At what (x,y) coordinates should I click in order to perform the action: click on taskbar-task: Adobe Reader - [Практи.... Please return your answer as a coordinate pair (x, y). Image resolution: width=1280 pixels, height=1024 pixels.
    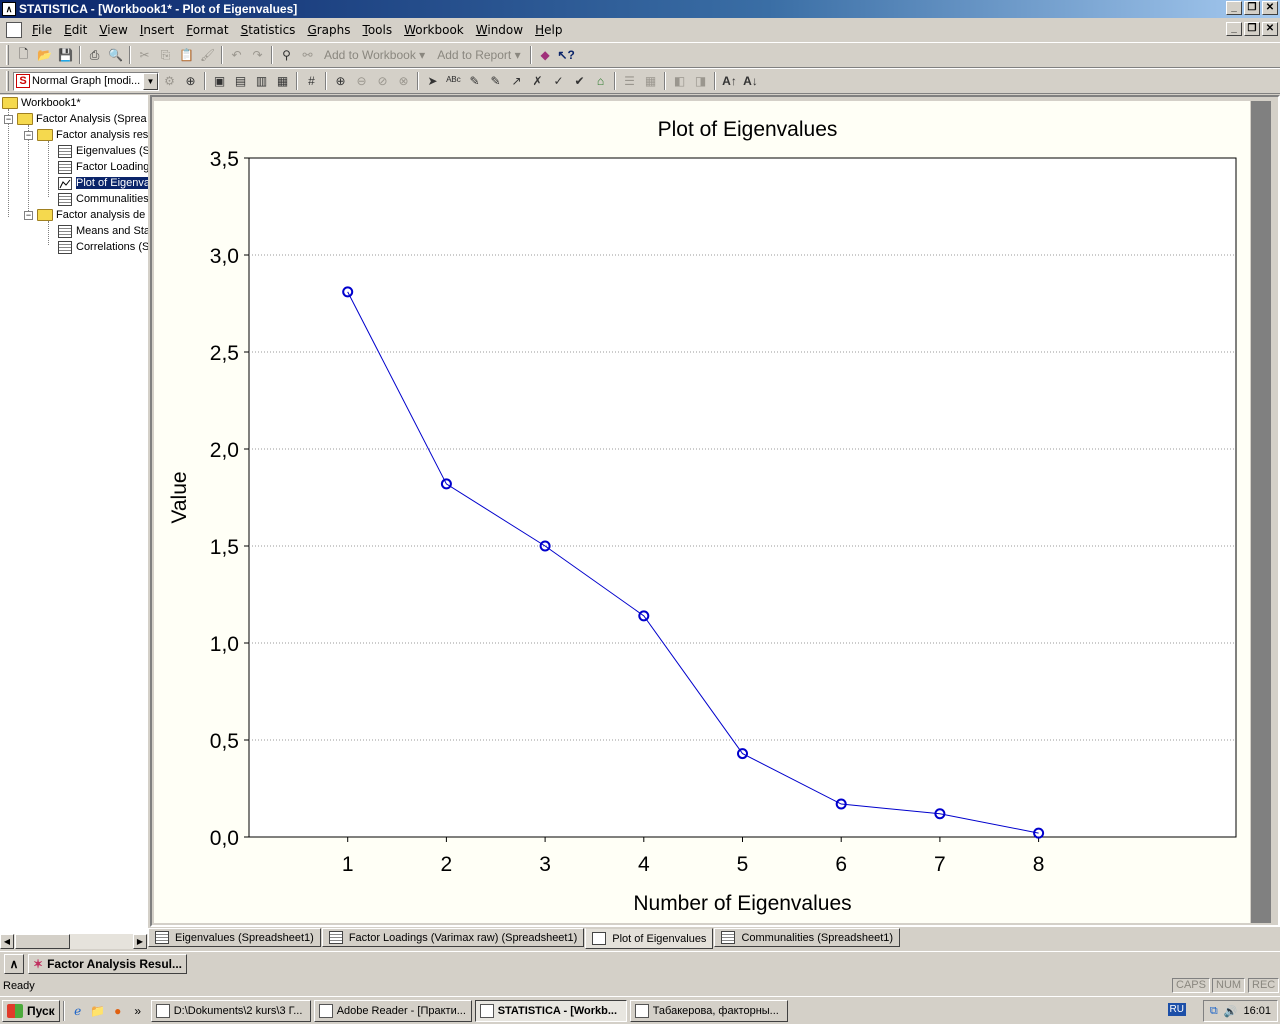
    Looking at the image, I should click on (392, 1010).